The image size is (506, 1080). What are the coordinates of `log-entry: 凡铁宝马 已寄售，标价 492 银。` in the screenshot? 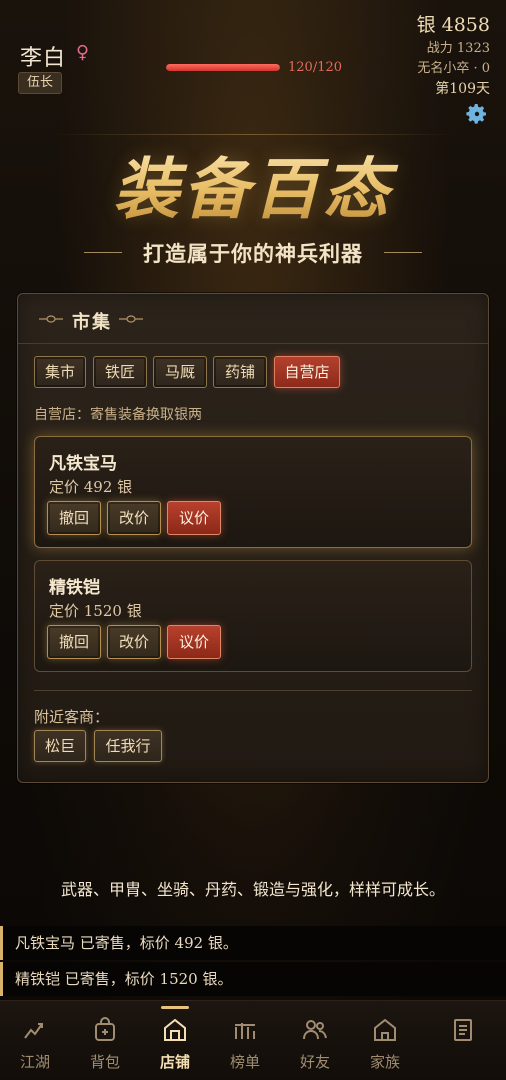 It's located at (253, 943).